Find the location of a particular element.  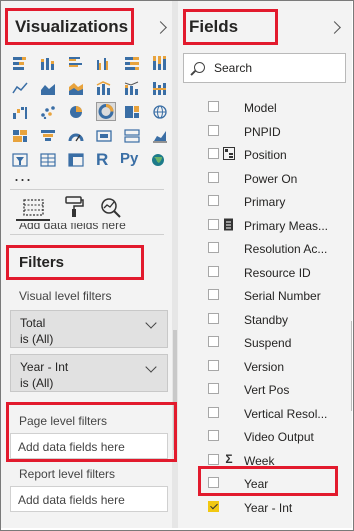

analytics-magnifier-icon is located at coordinates (111, 208).